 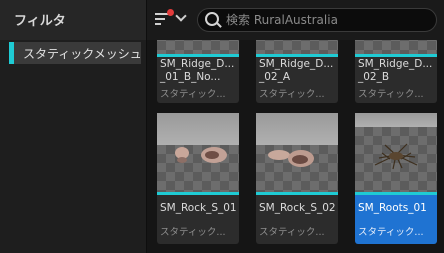 I want to click on toolbar, so click(x=295, y=20).